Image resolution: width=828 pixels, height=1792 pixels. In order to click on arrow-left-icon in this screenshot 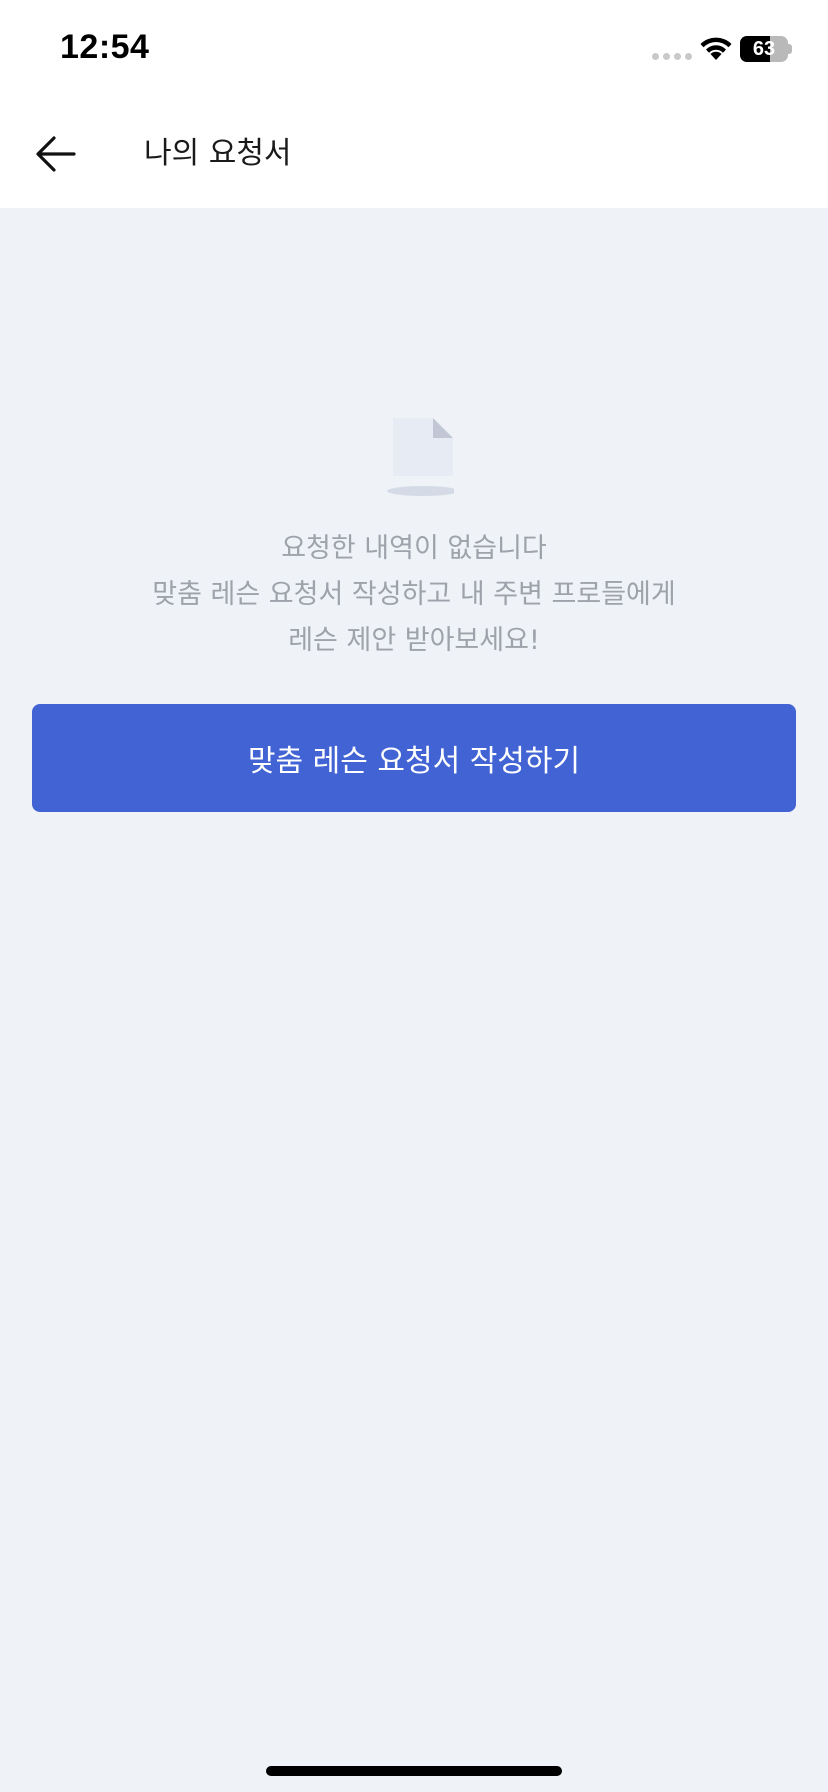, I will do `click(56, 154)`.